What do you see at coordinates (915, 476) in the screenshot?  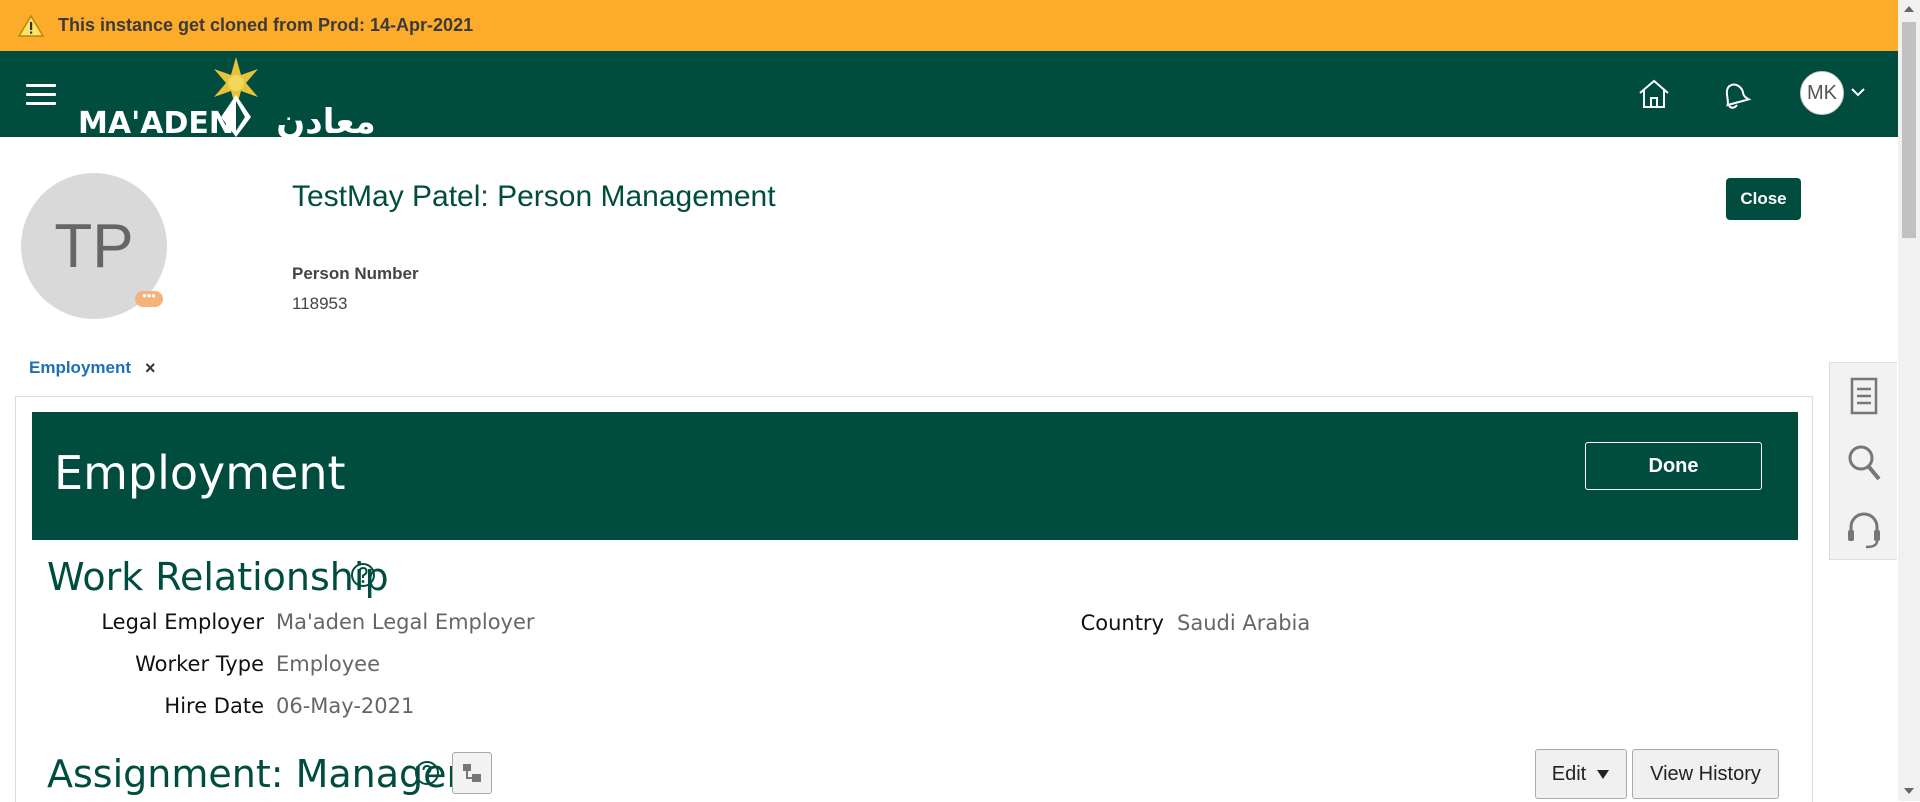 I see `employment-header: Employment Done` at bounding box center [915, 476].